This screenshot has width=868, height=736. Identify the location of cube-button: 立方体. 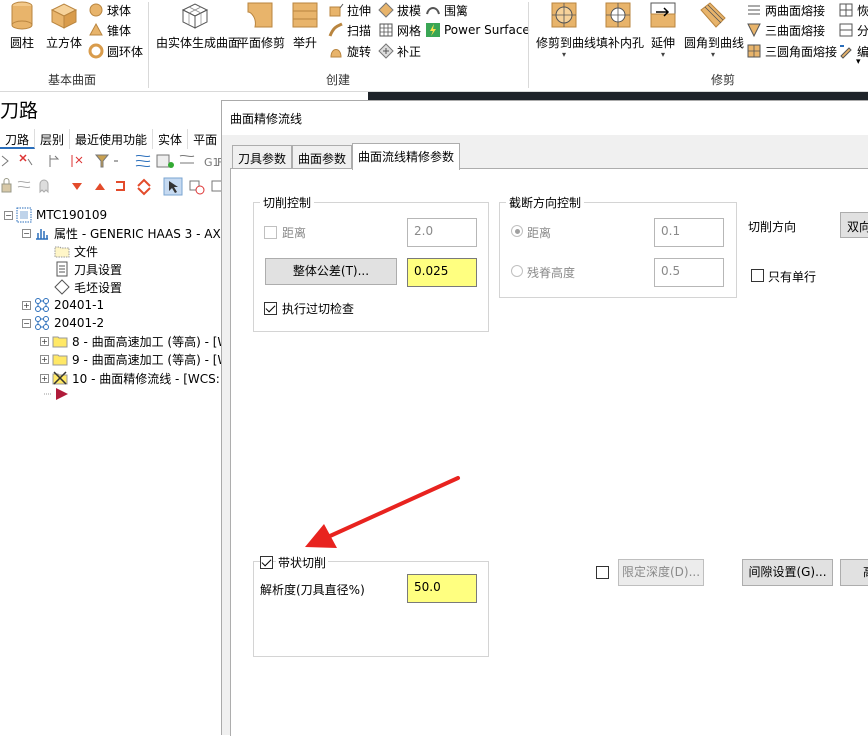
(64, 25).